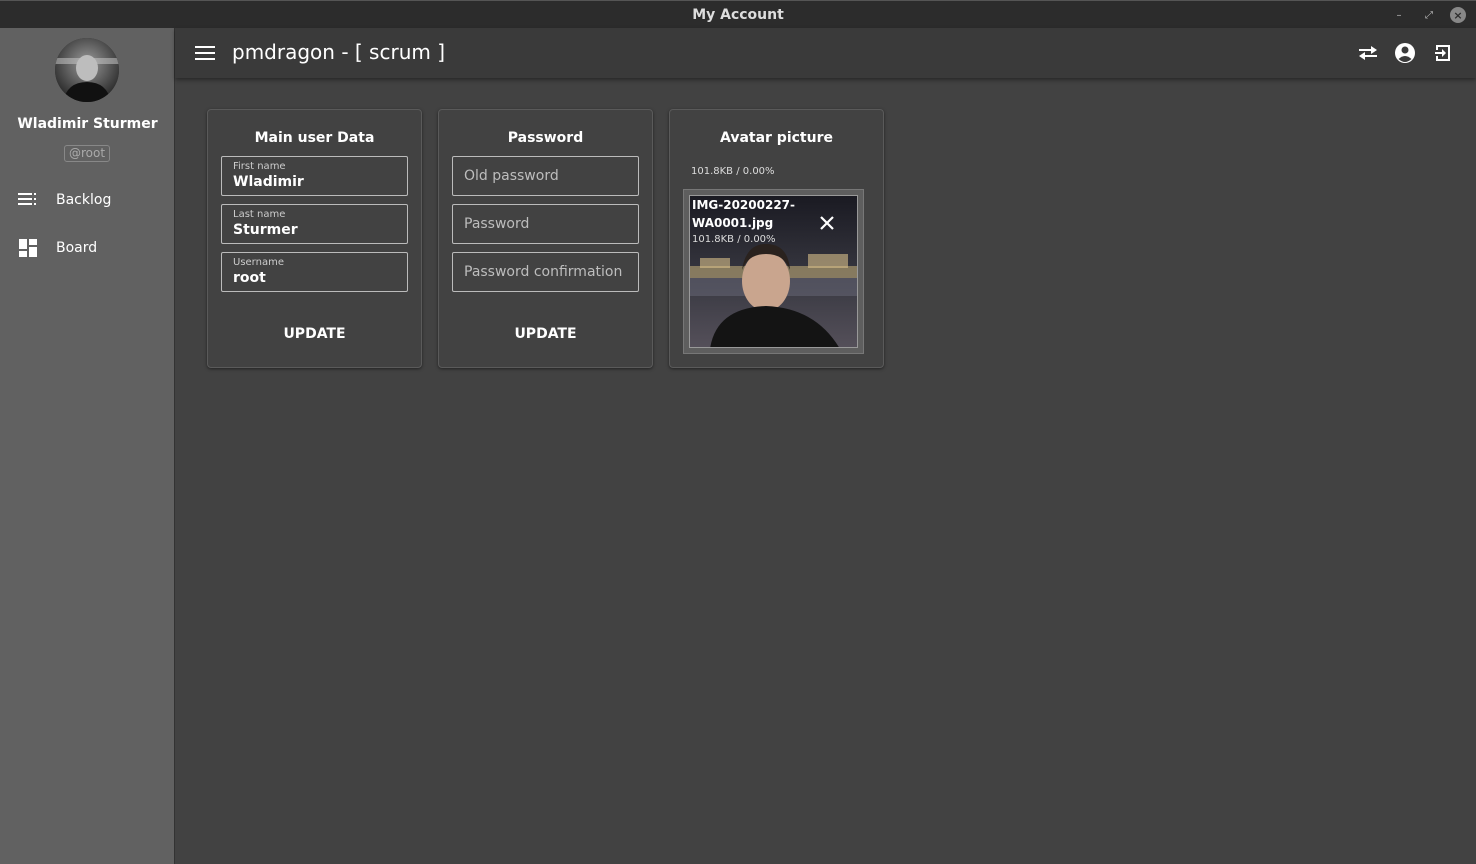 The image size is (1476, 864). What do you see at coordinates (545, 334) in the screenshot?
I see `update-password-button: UPDATE` at bounding box center [545, 334].